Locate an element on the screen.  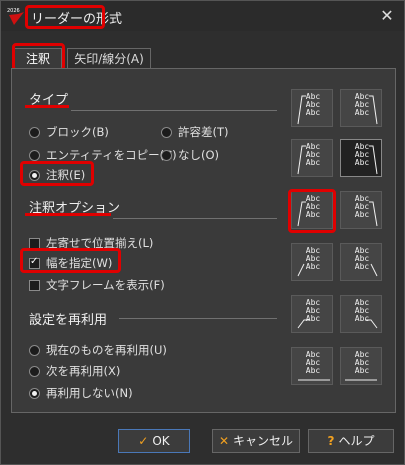
radio-reuse-current-control is located at coordinates (34, 350).